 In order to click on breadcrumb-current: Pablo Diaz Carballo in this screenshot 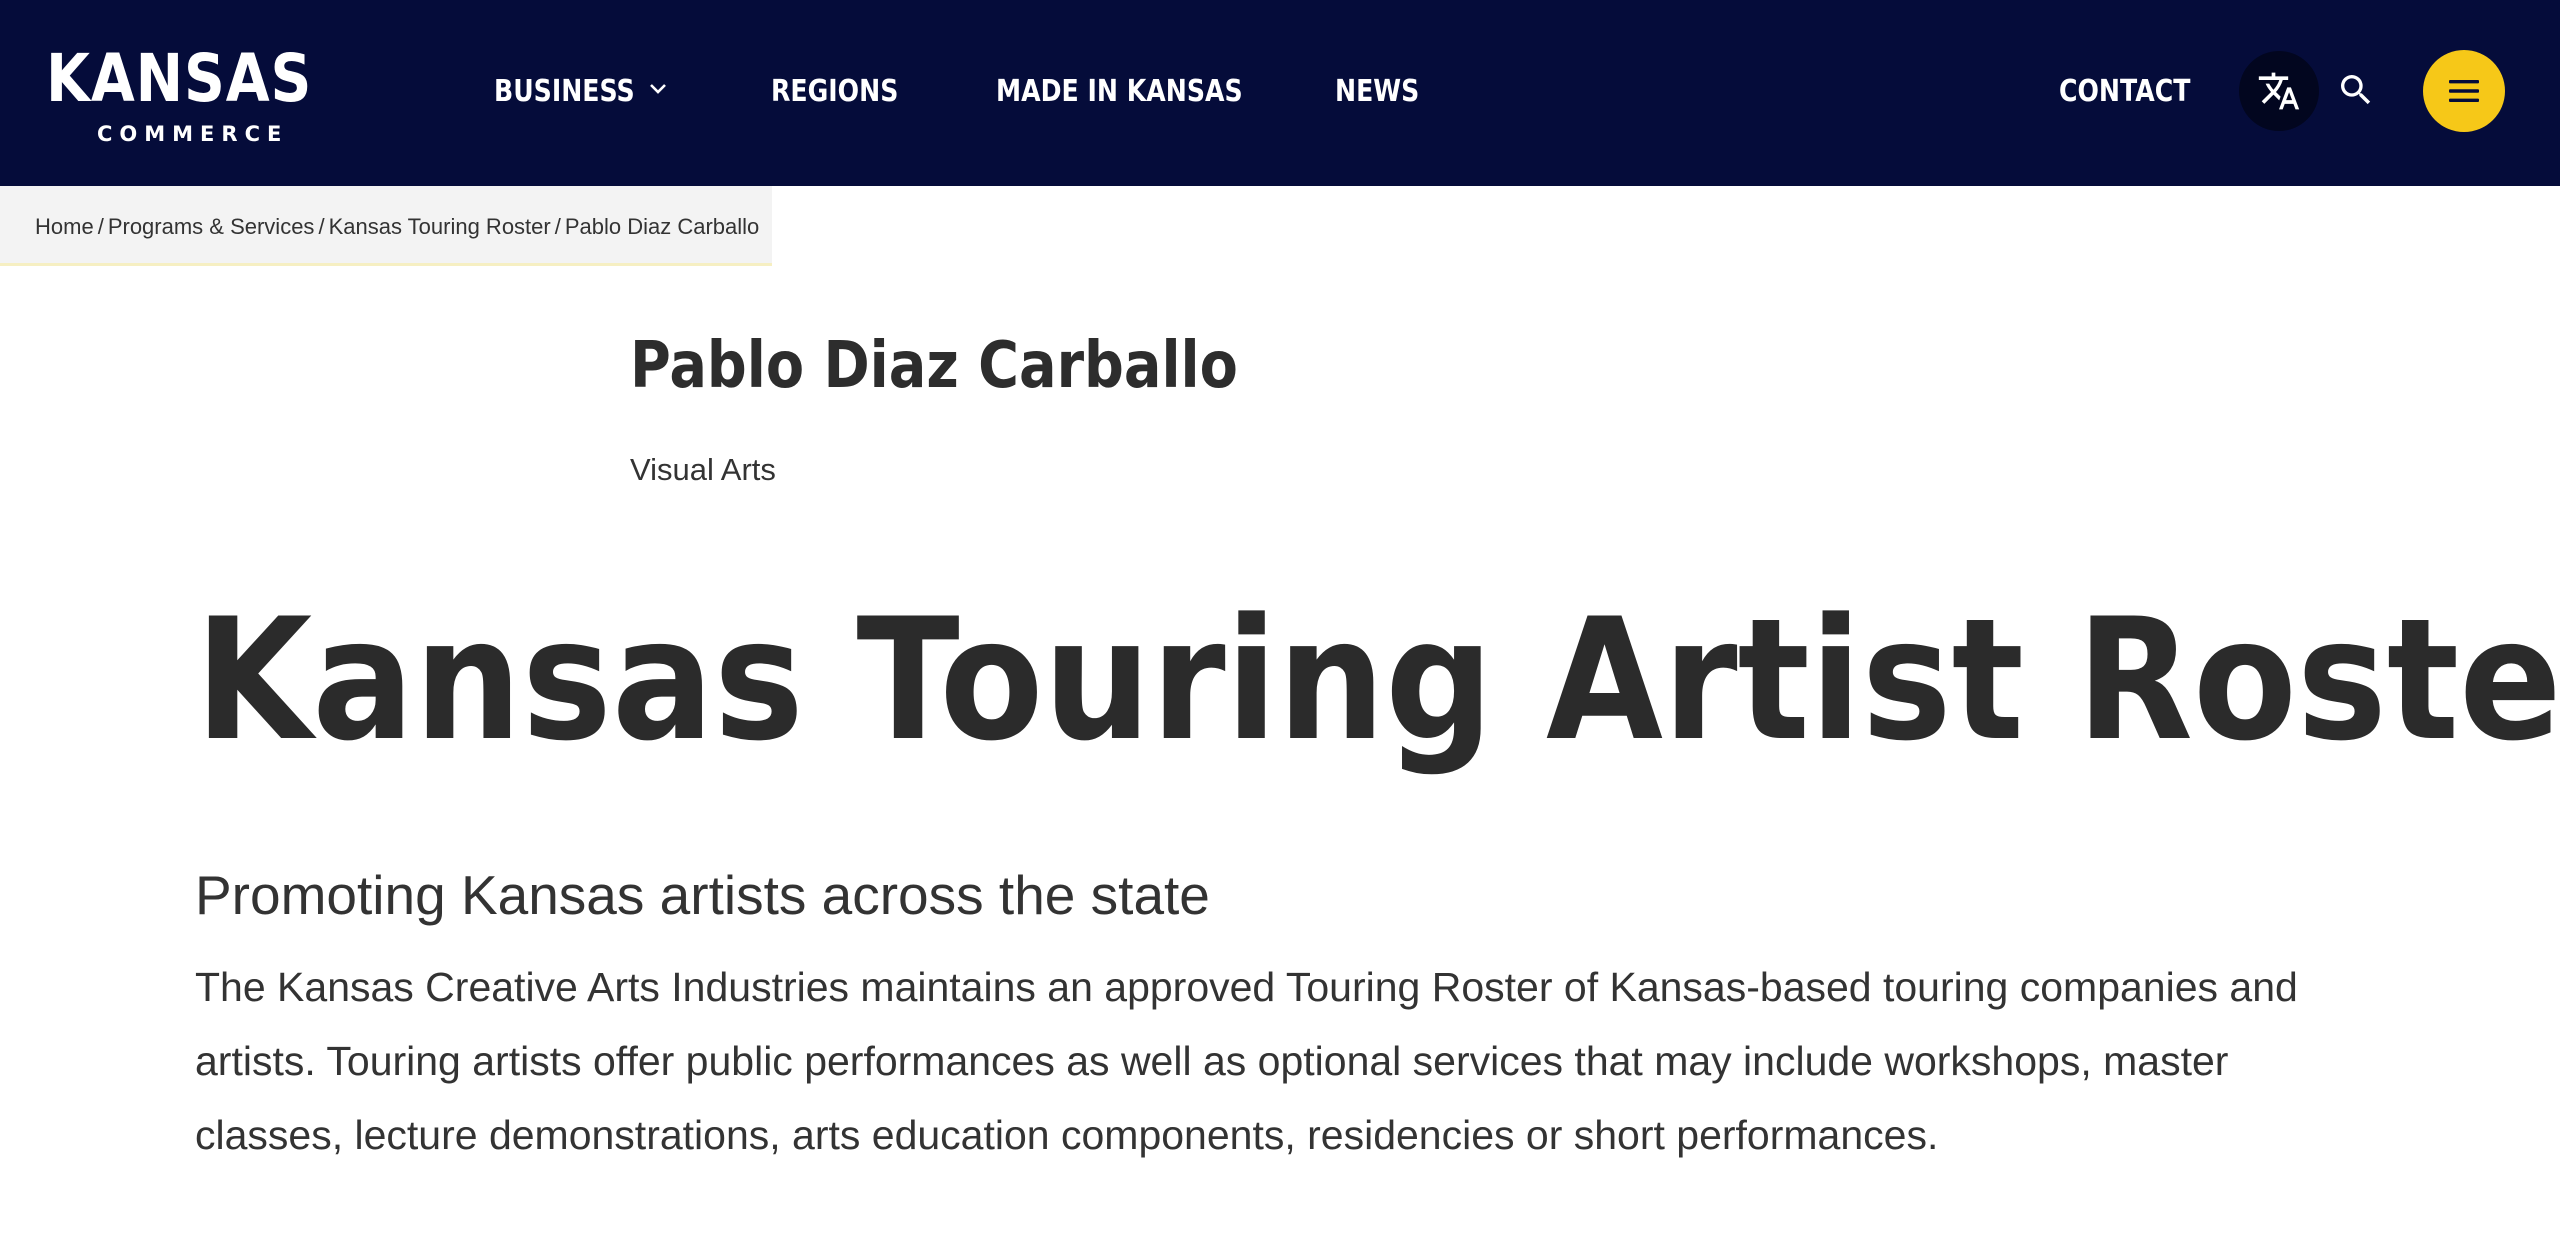, I will do `click(662, 226)`.